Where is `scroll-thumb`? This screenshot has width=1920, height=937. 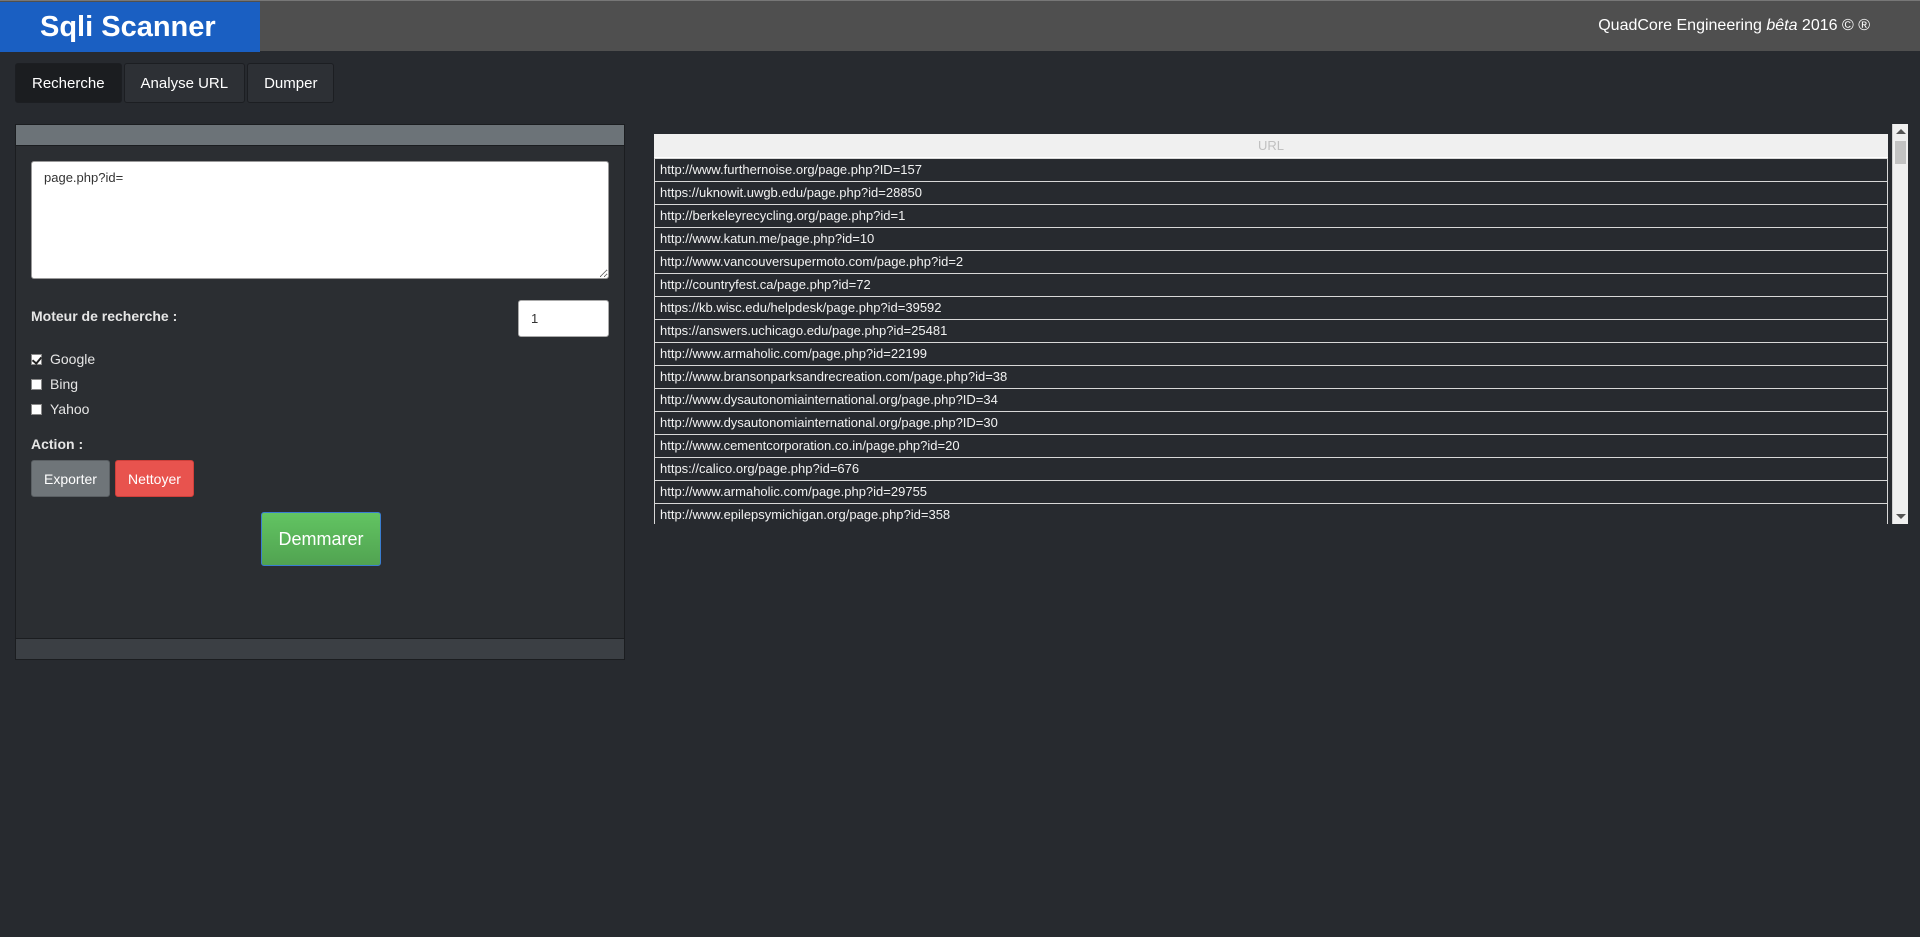
scroll-thumb is located at coordinates (1900, 152).